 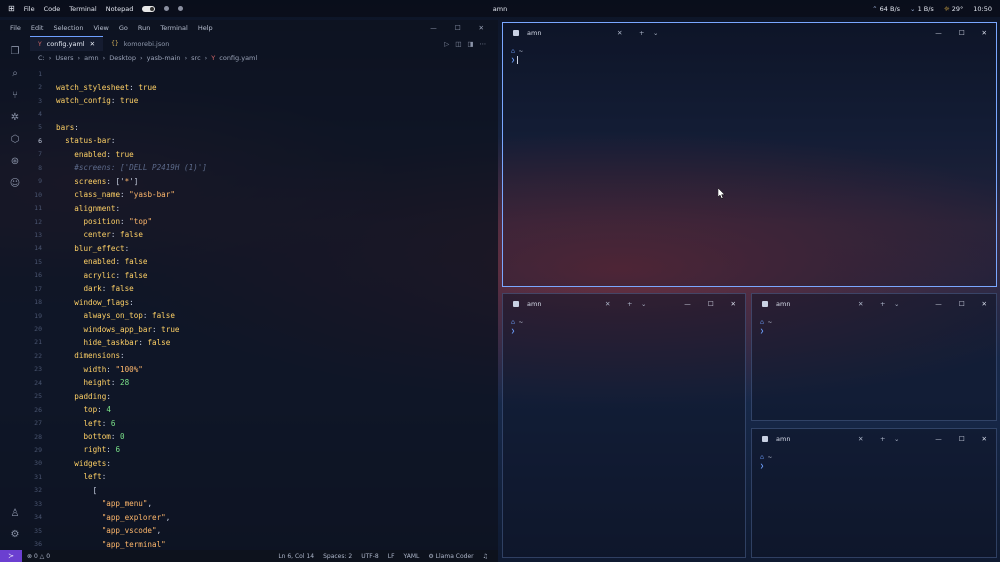 I want to click on code-line: 24 height: 28, so click(x=264, y=382).